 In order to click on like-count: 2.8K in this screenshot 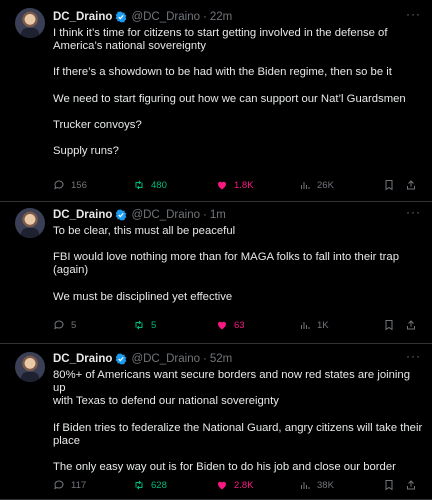, I will do `click(244, 485)`.